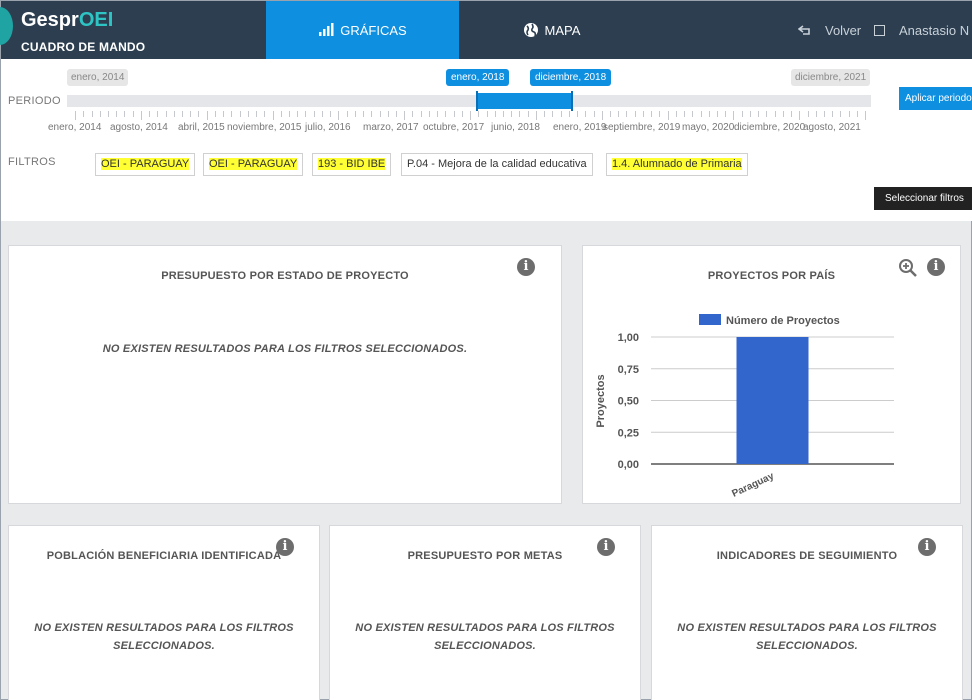 Image resolution: width=972 pixels, height=700 pixels. What do you see at coordinates (804, 30) in the screenshot?
I see `back-arrow-icon` at bounding box center [804, 30].